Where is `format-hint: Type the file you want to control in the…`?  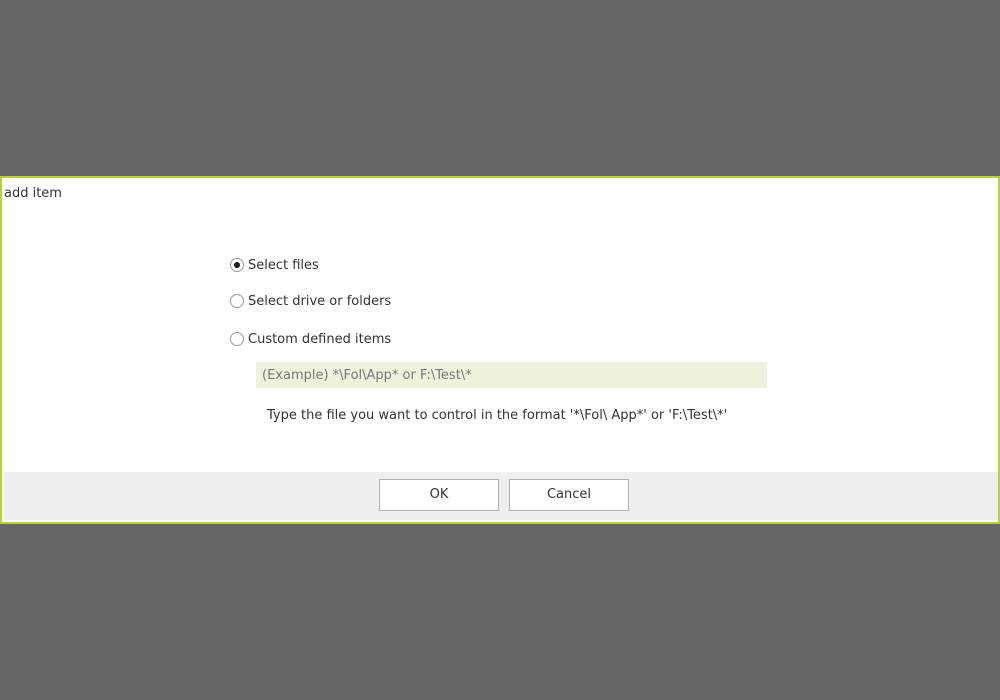 format-hint: Type the file you want to control in the… is located at coordinates (497, 415).